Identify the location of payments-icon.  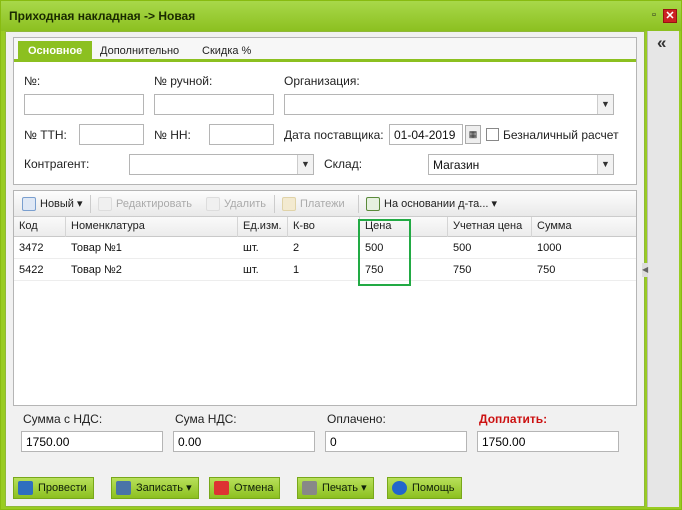
(289, 204).